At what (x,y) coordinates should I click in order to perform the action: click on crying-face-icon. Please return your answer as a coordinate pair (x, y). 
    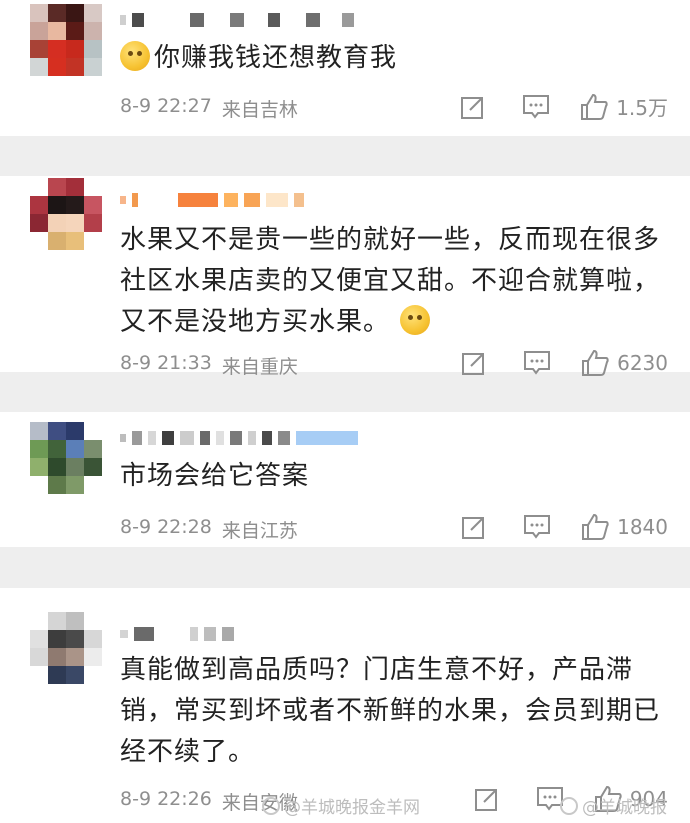
    Looking at the image, I should click on (135, 56).